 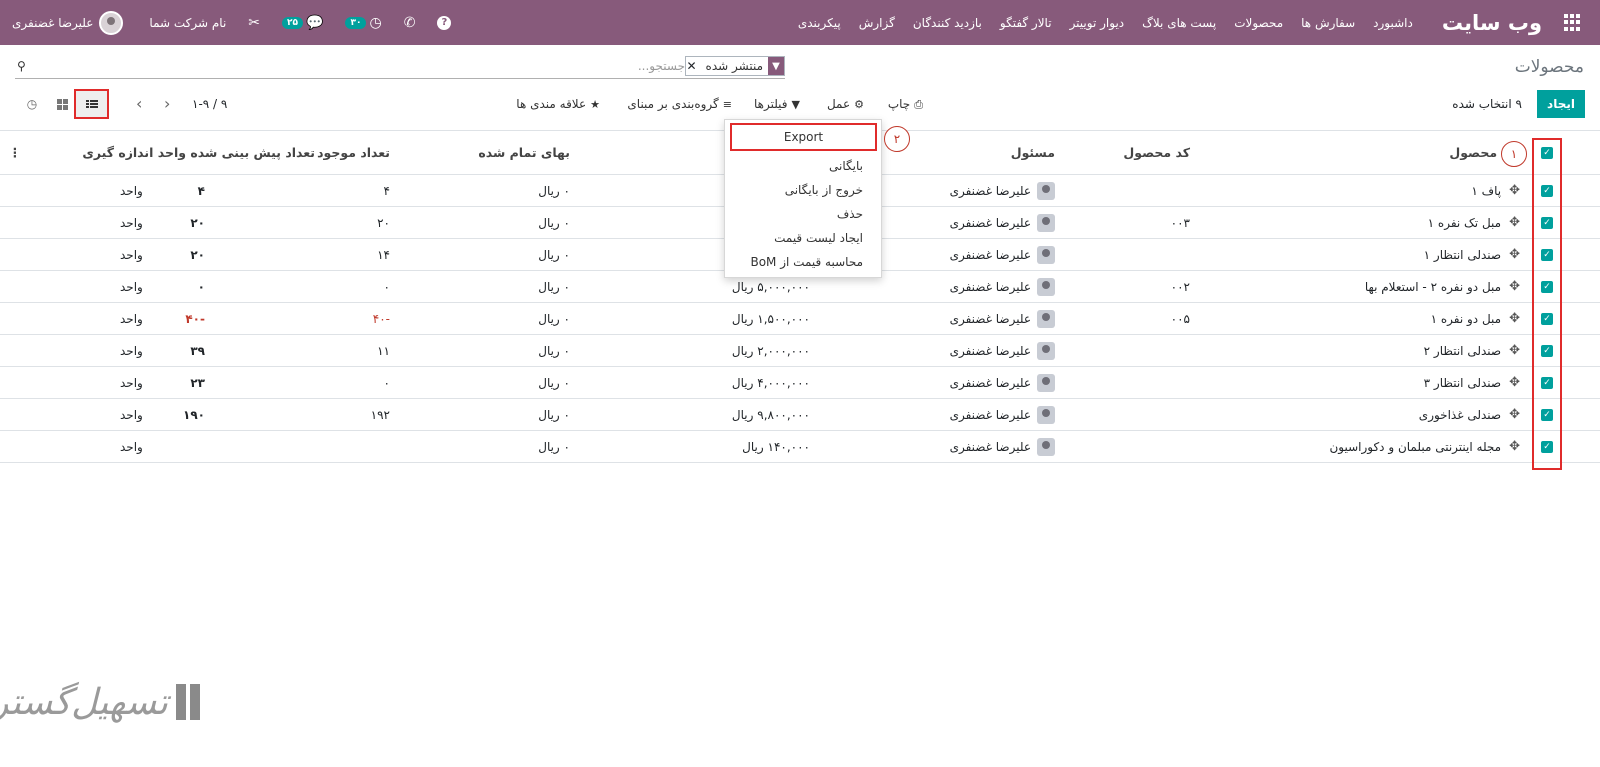 What do you see at coordinates (693, 66) in the screenshot?
I see `close-icon: ✕` at bounding box center [693, 66].